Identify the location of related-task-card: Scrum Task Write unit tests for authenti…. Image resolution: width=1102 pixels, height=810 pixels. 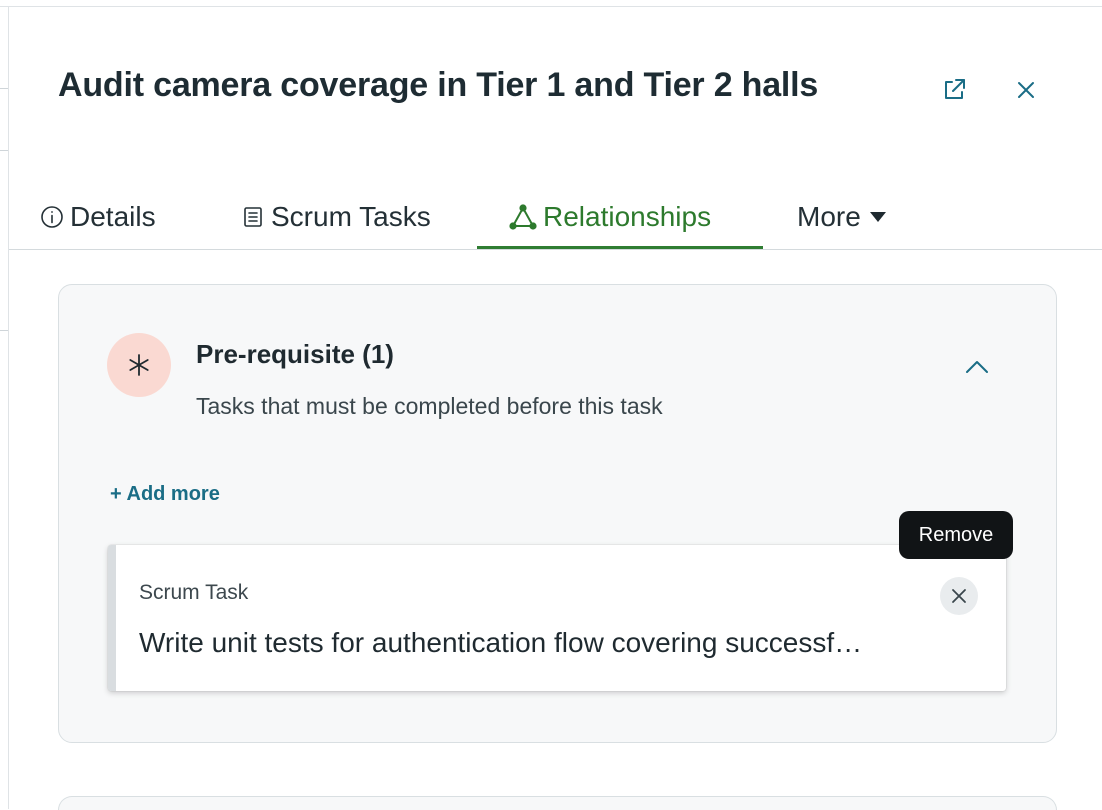
(557, 618).